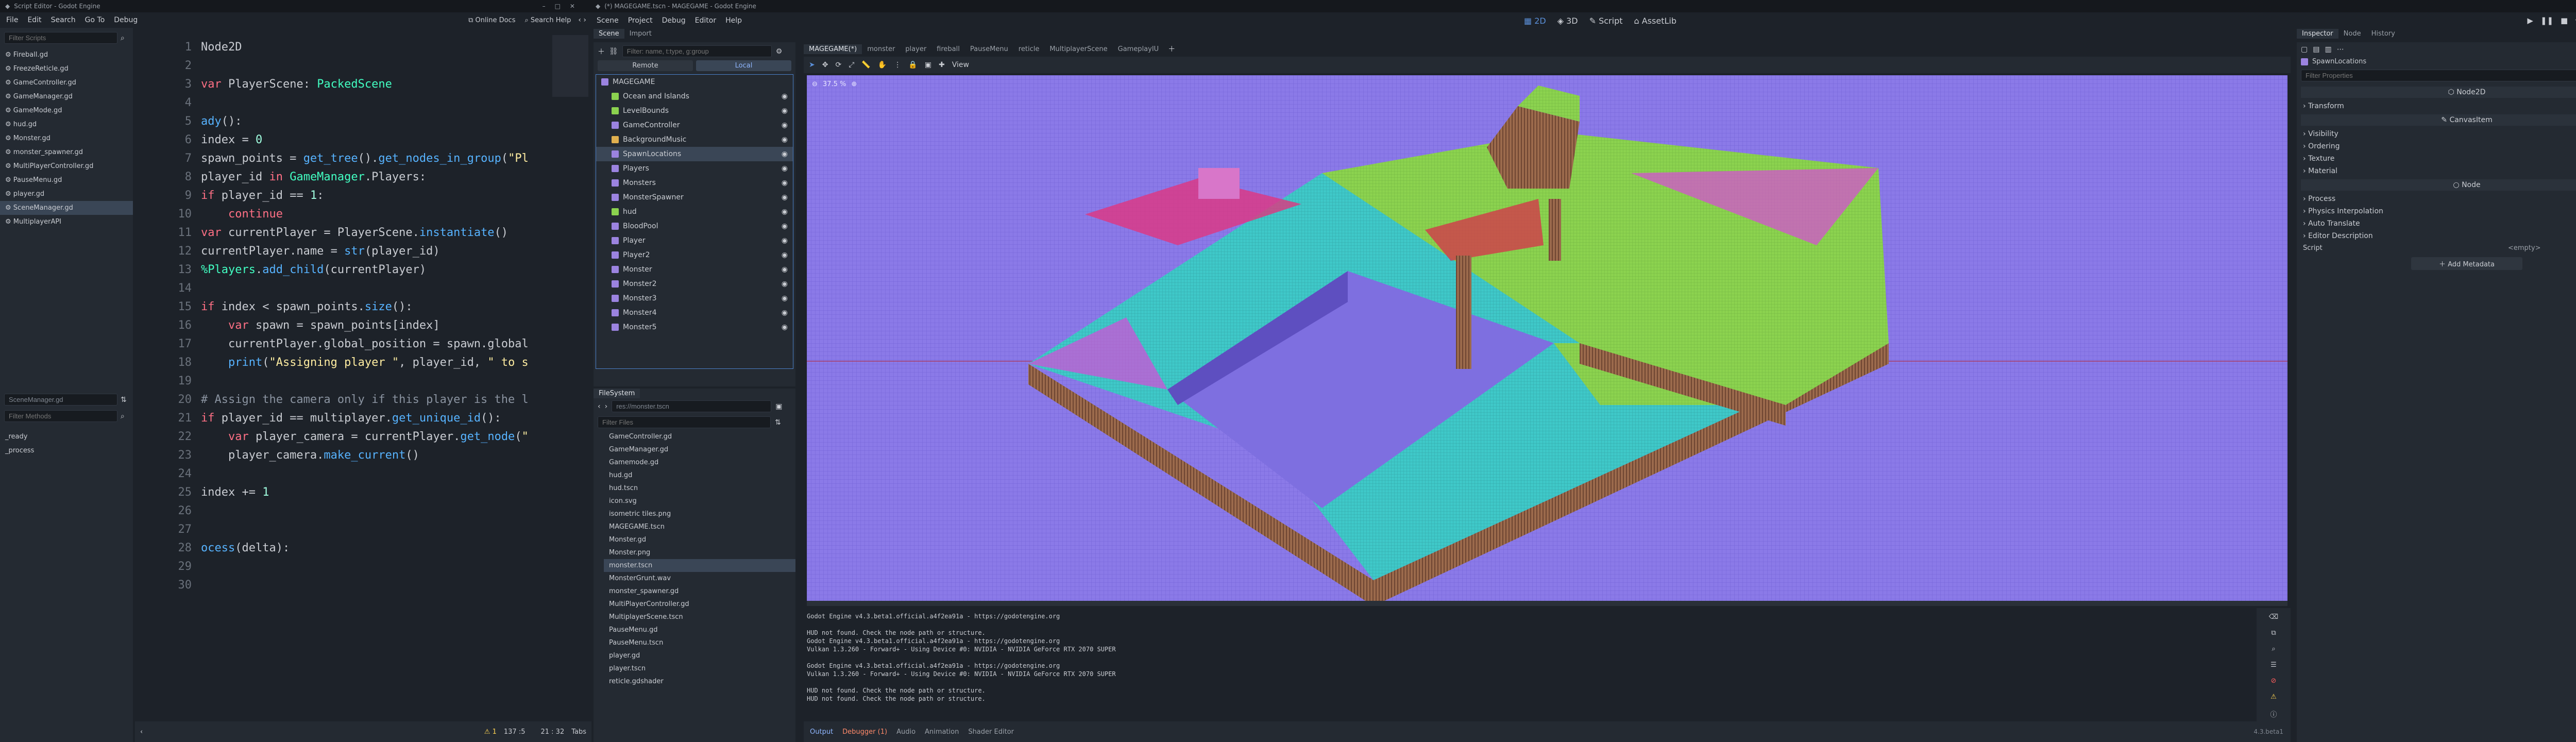  What do you see at coordinates (825, 65) in the screenshot?
I see `move-tool-icon: ✥` at bounding box center [825, 65].